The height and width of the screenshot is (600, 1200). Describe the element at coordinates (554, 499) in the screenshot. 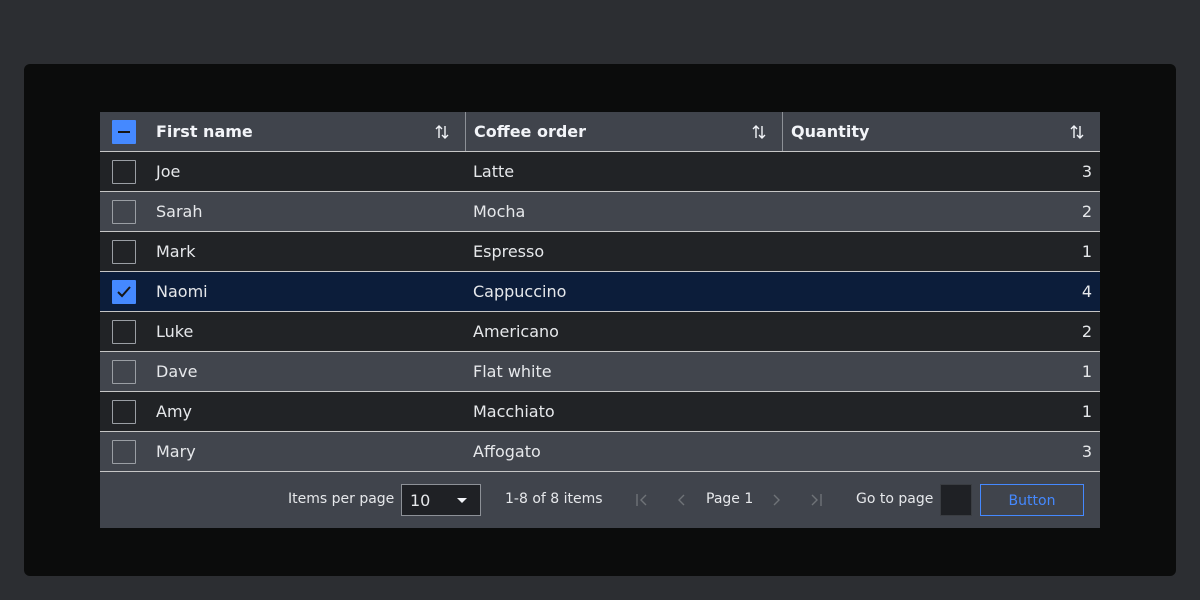

I see `item-range-text: 1-8 of 8 items` at that location.